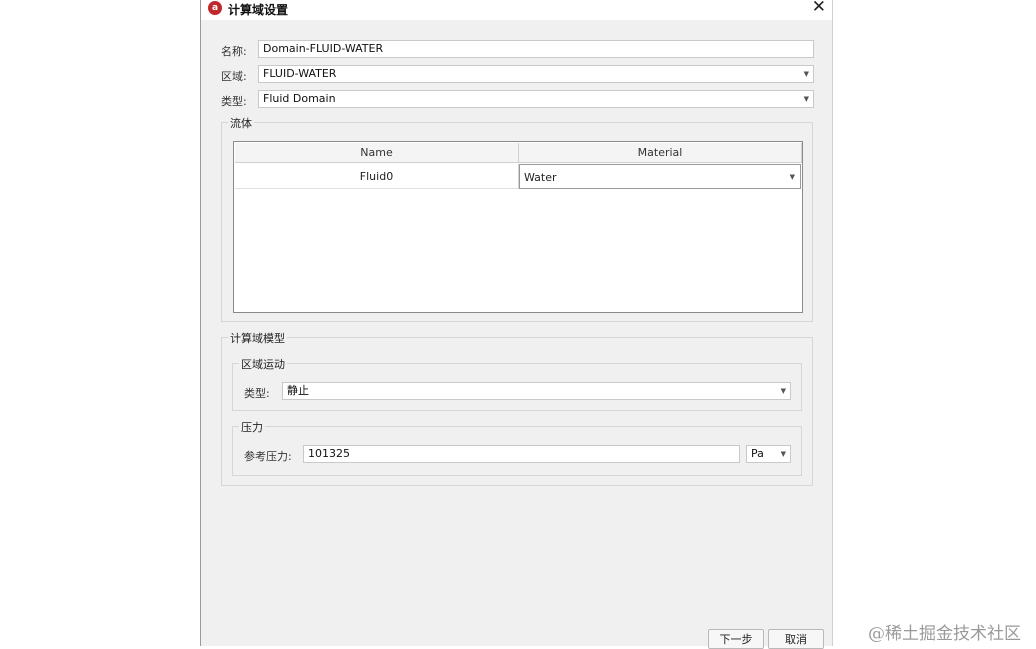 This screenshot has height=649, width=1036. I want to click on type-select: Fluid Domain ▼, so click(536, 99).